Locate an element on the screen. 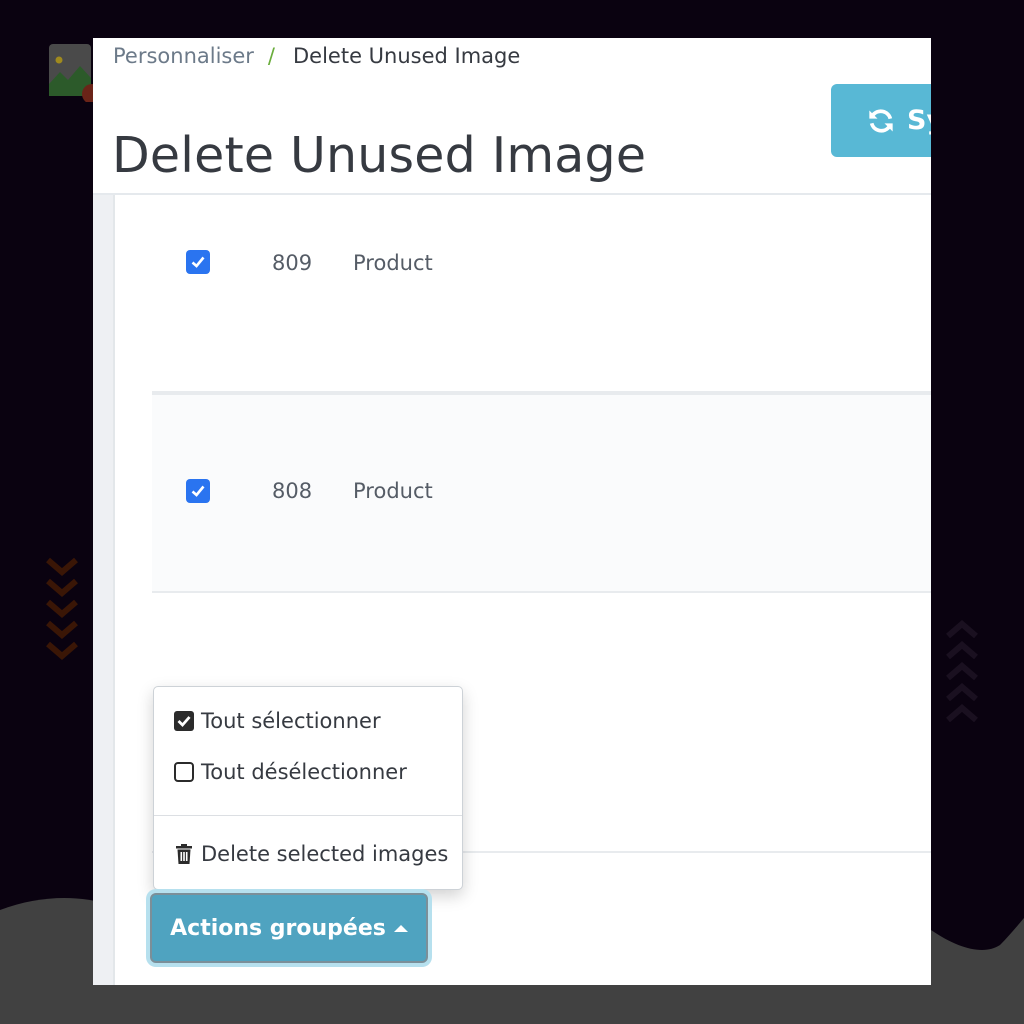  menu-item-select-all: Tout sélectionner is located at coordinates (277, 721).